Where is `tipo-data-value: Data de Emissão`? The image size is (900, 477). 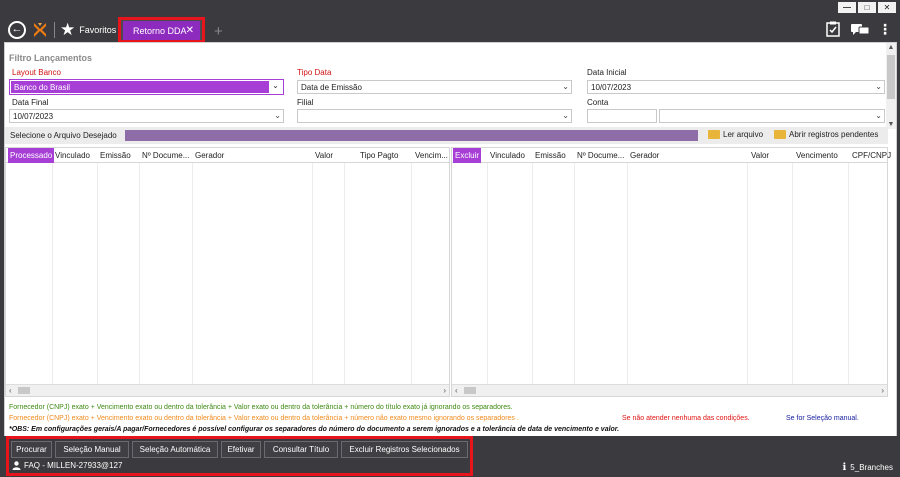 tipo-data-value: Data de Emissão is located at coordinates (331, 87).